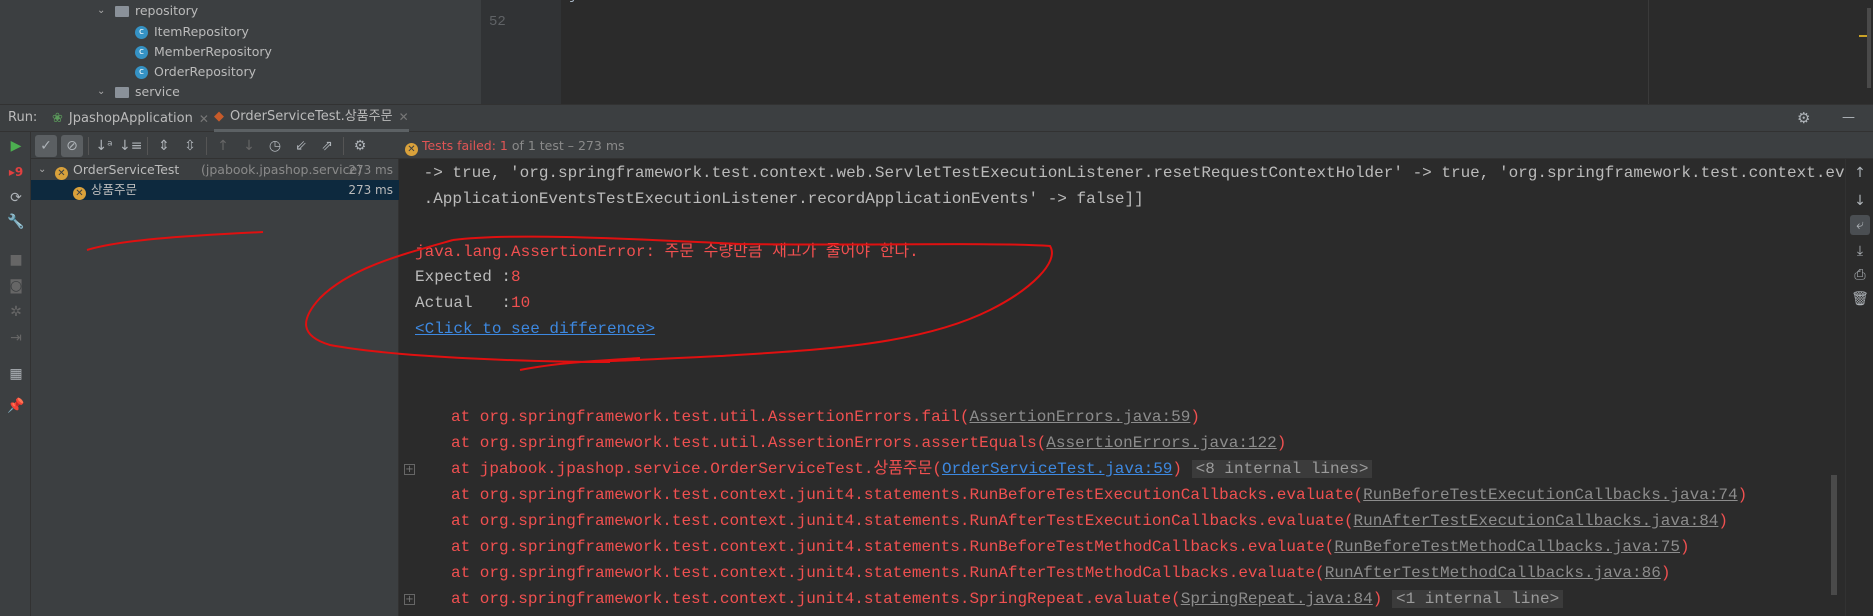 This screenshot has width=1873, height=616. Describe the element at coordinates (192, 32) in the screenshot. I see `tree-class-item: c ItemRepository` at that location.